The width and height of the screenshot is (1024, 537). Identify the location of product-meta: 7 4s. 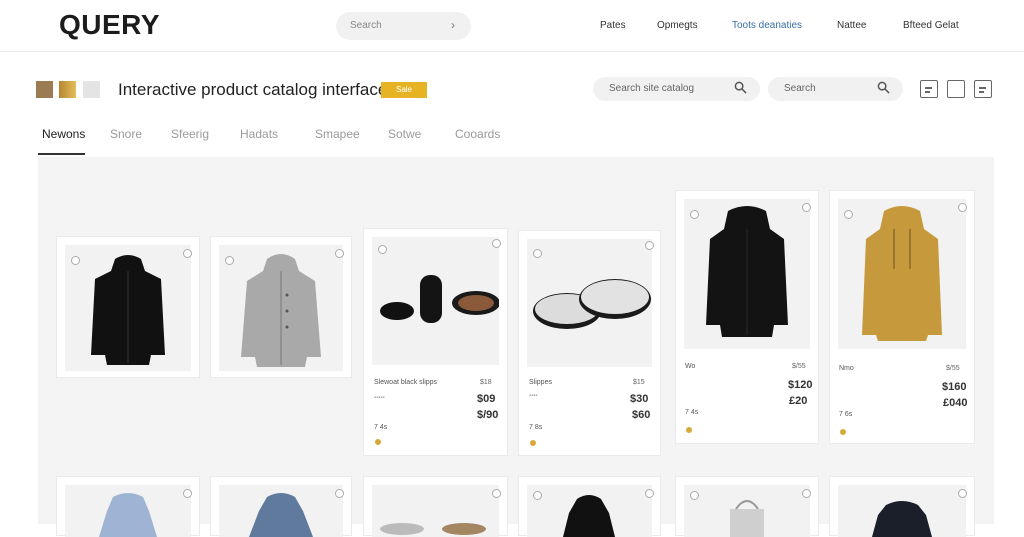
(692, 412).